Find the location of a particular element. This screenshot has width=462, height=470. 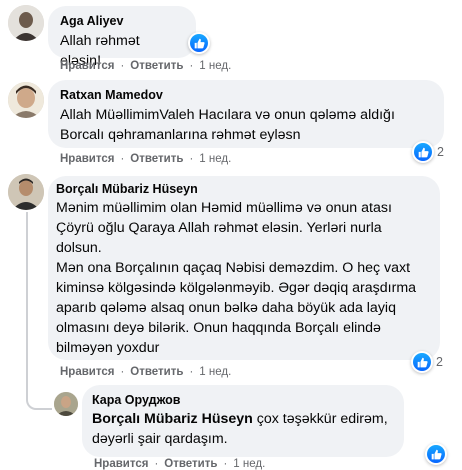

reply-thread-line is located at coordinates (39, 311).